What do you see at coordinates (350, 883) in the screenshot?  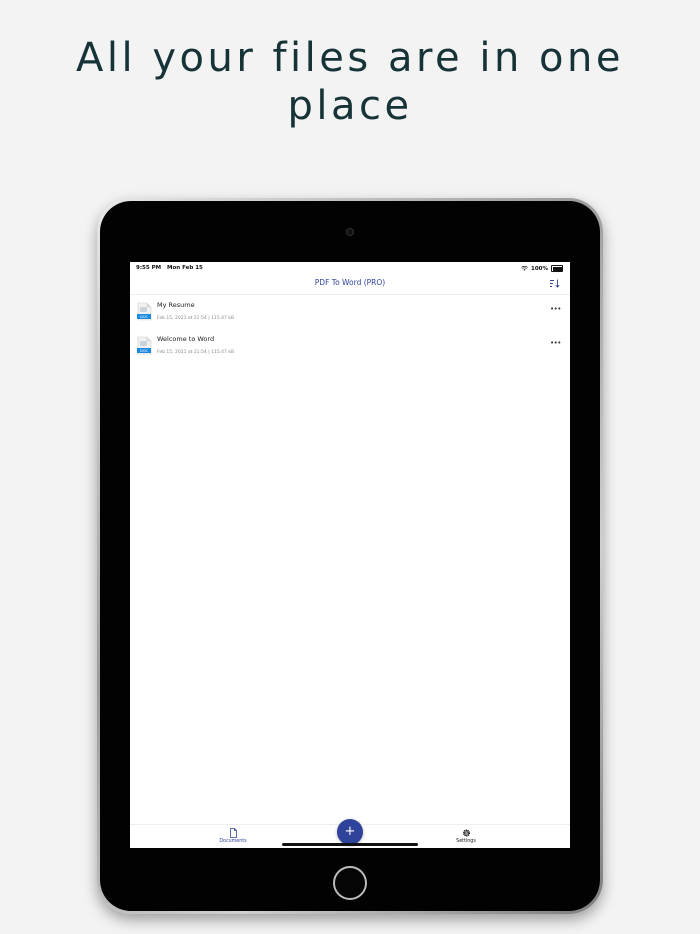 I see `home-button` at bounding box center [350, 883].